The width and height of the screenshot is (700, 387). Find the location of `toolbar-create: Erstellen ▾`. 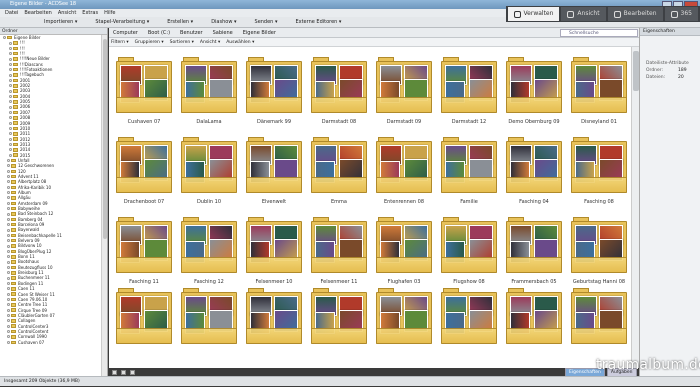

toolbar-create: Erstellen ▾ is located at coordinates (180, 22).